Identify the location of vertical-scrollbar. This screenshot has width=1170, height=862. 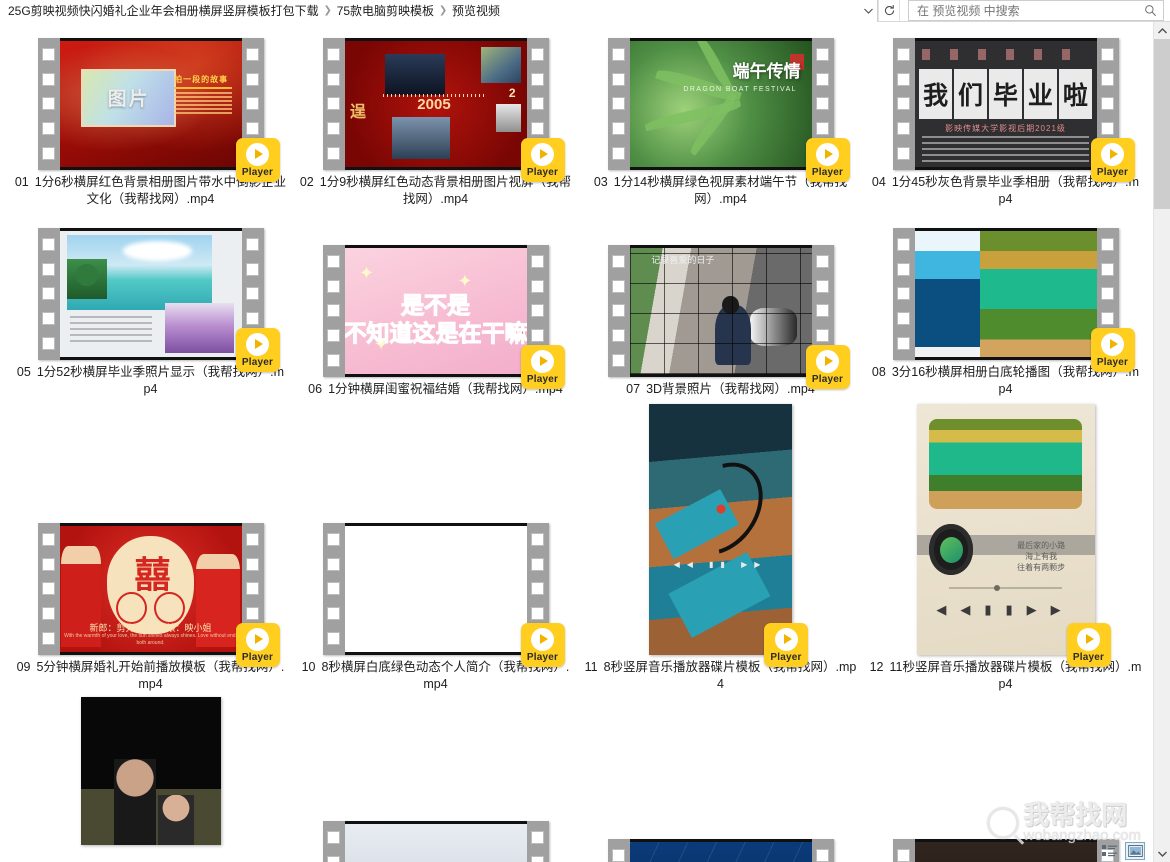
(1161, 442).